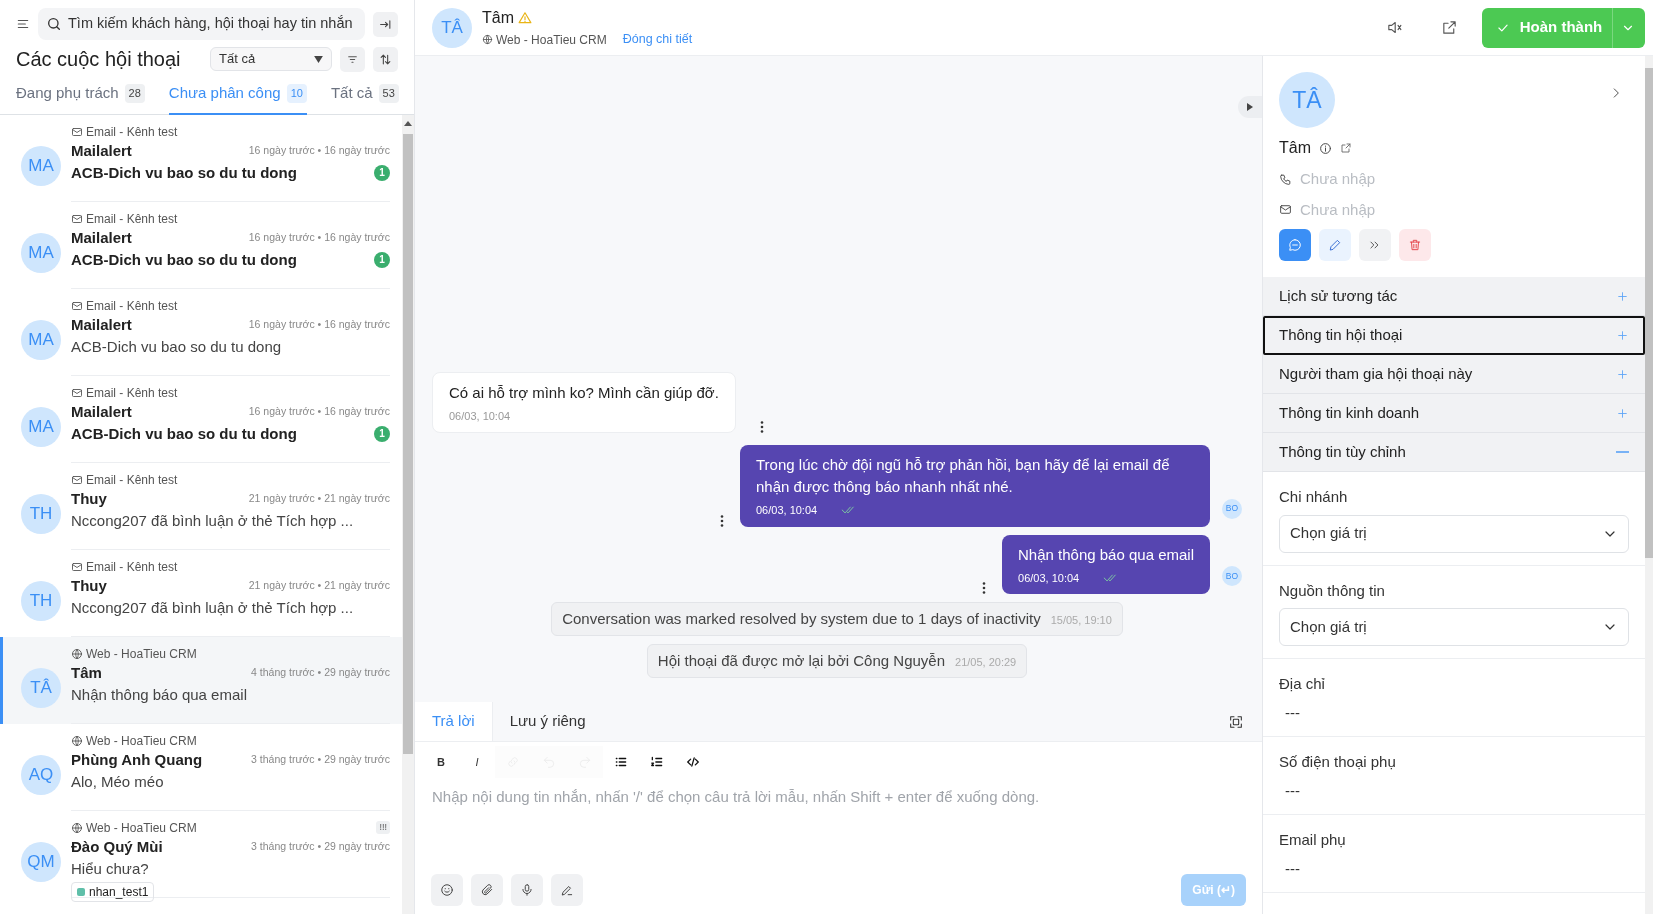 The height and width of the screenshot is (914, 1653). What do you see at coordinates (525, 18) in the screenshot?
I see `warning-icon` at bounding box center [525, 18].